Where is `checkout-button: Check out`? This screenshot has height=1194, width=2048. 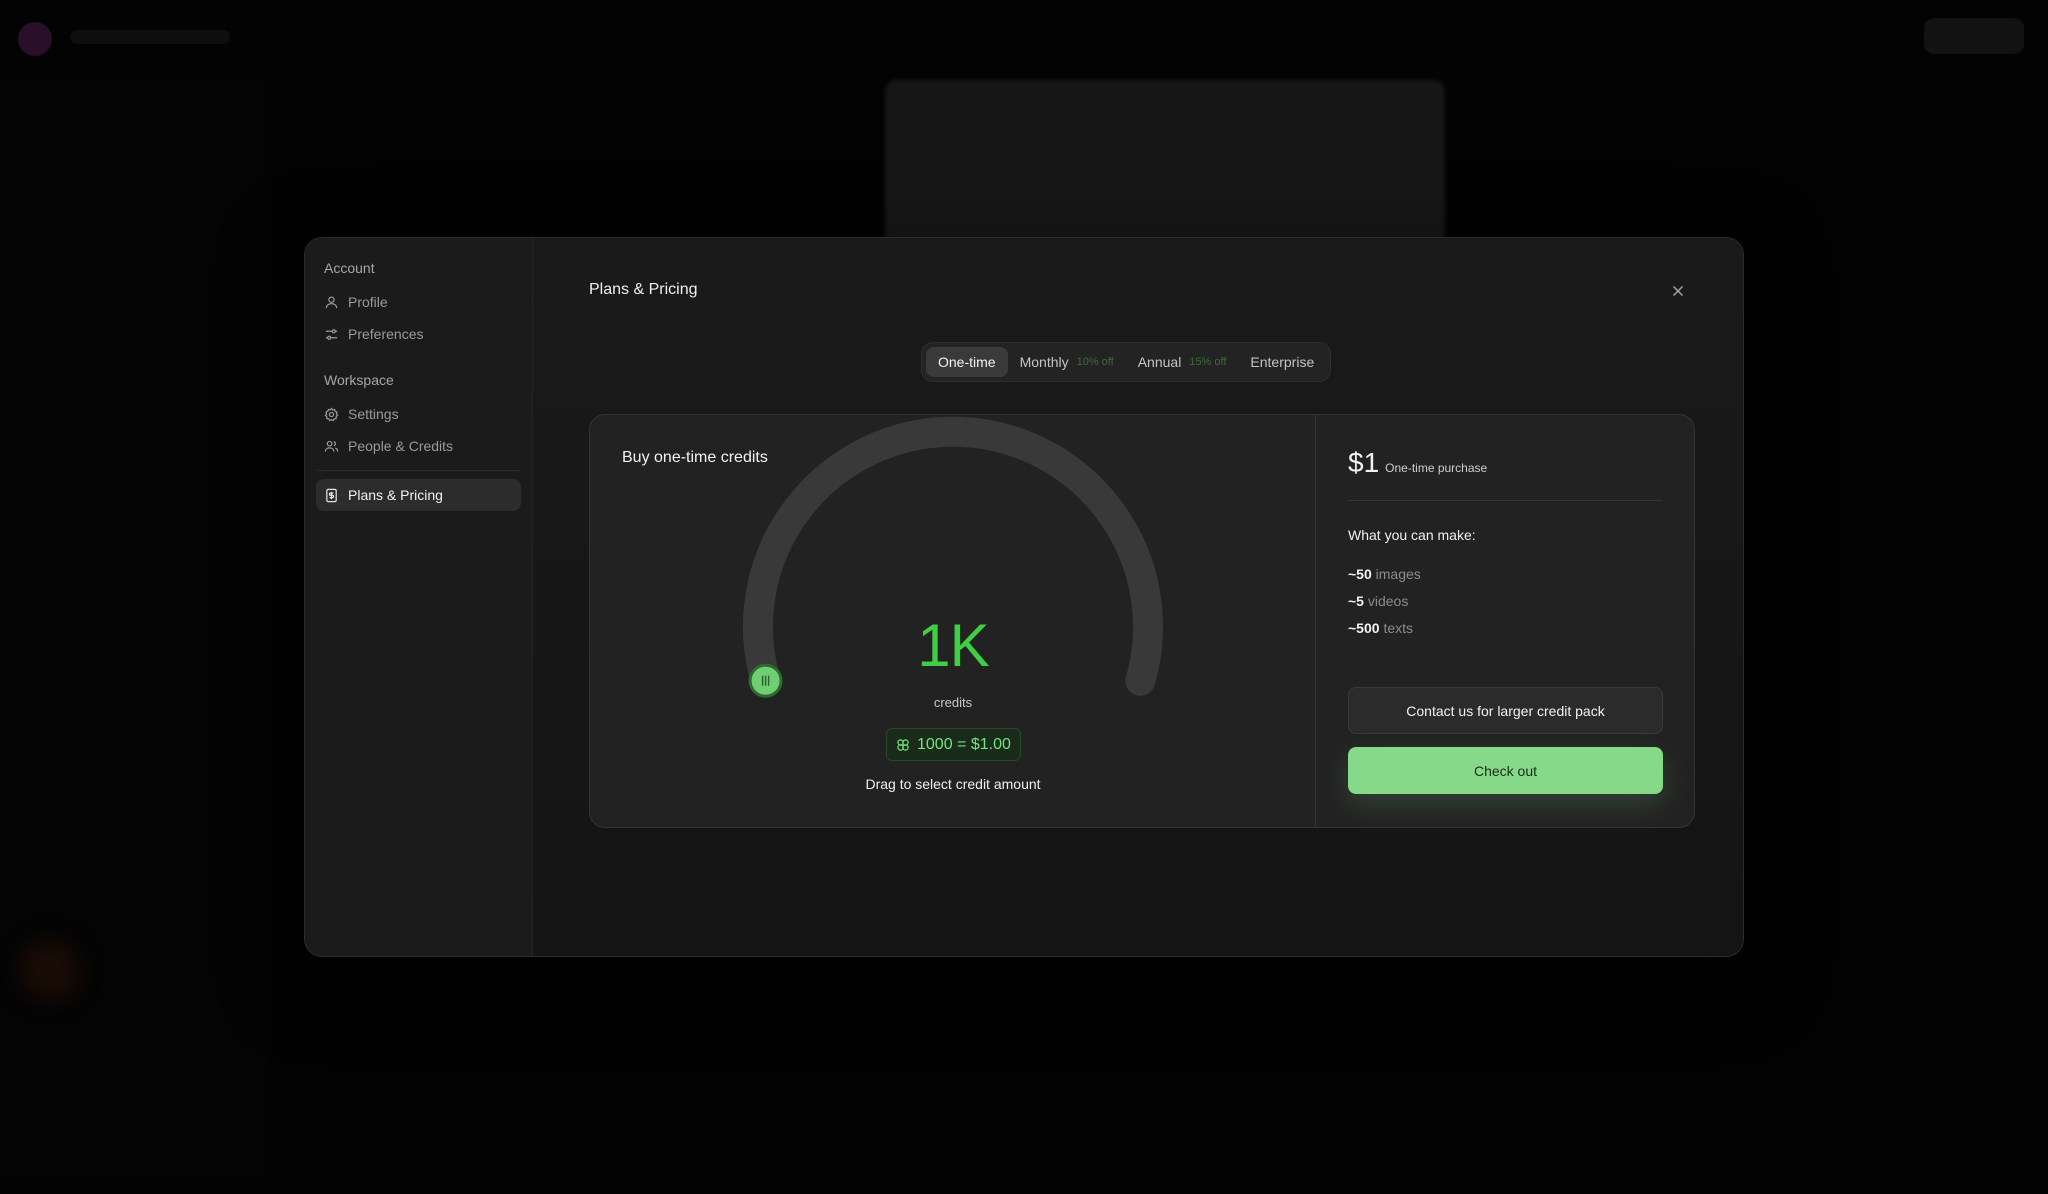
checkout-button: Check out is located at coordinates (1505, 770).